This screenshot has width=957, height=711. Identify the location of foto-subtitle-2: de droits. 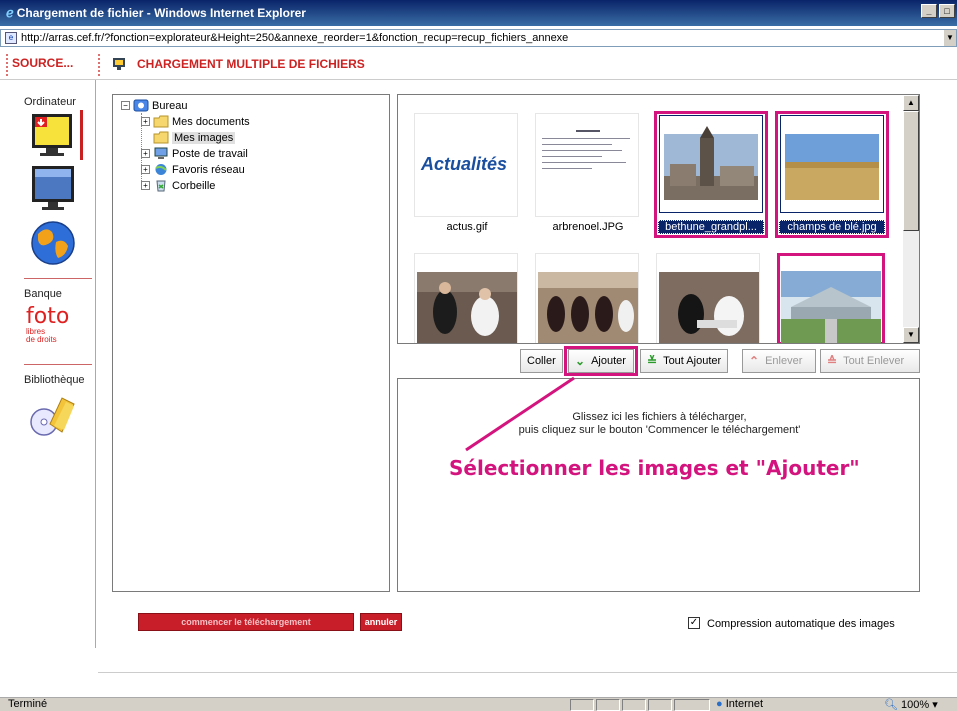
(41, 339).